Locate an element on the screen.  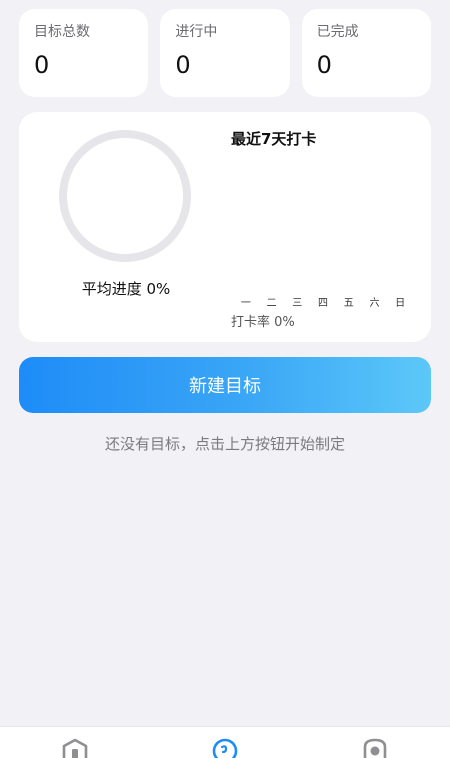
day-label: 四 is located at coordinates (323, 303).